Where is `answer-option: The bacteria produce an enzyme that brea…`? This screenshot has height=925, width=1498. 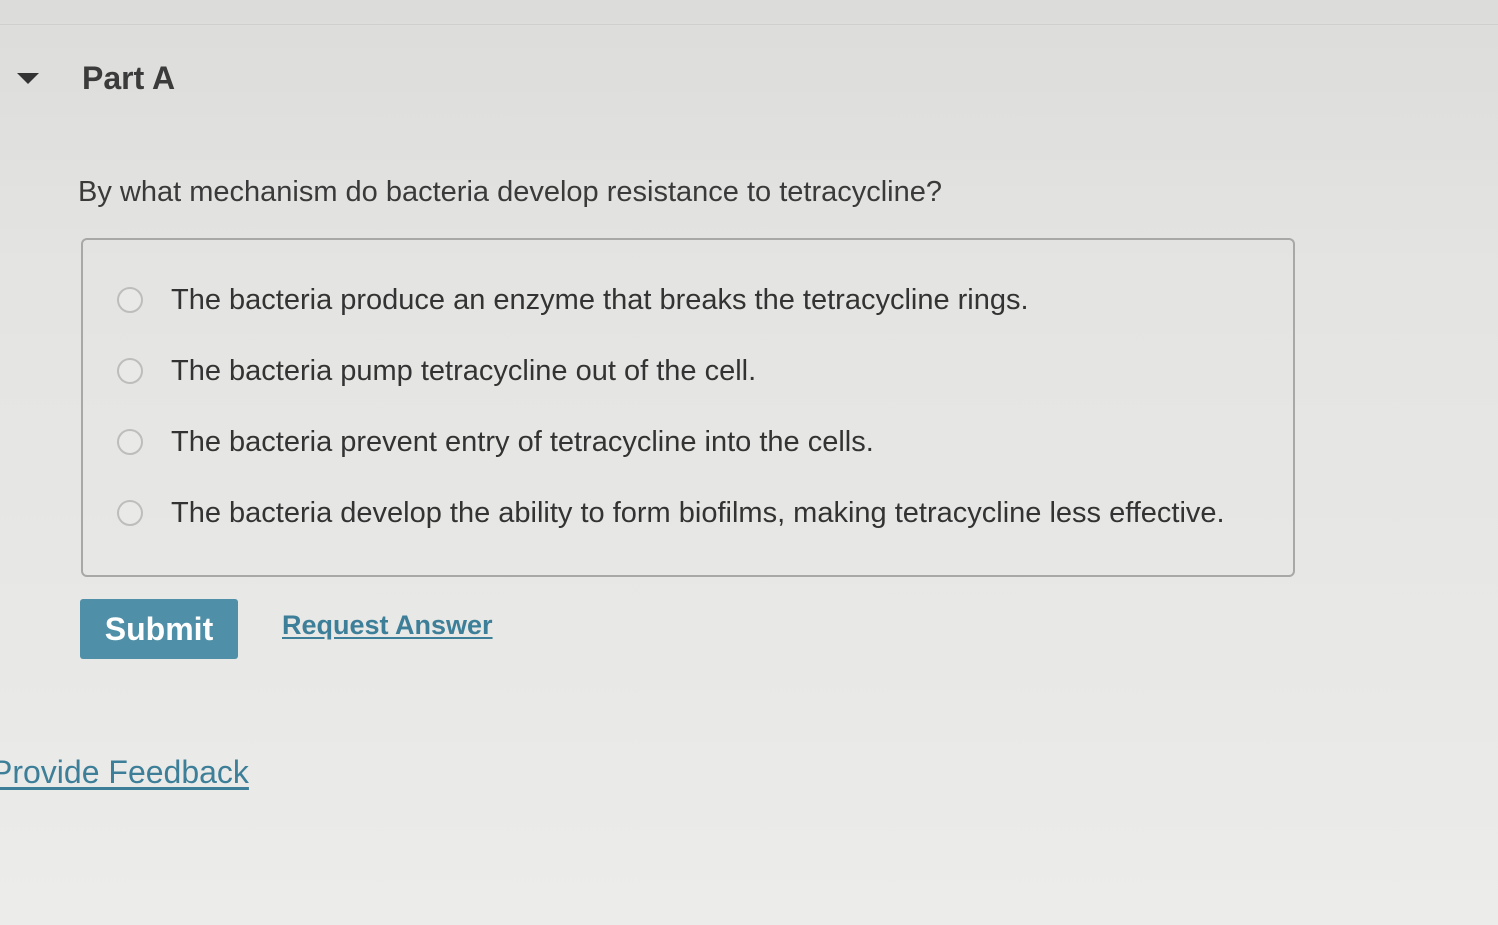
answer-option: The bacteria produce an enzyme that brea… is located at coordinates (573, 300).